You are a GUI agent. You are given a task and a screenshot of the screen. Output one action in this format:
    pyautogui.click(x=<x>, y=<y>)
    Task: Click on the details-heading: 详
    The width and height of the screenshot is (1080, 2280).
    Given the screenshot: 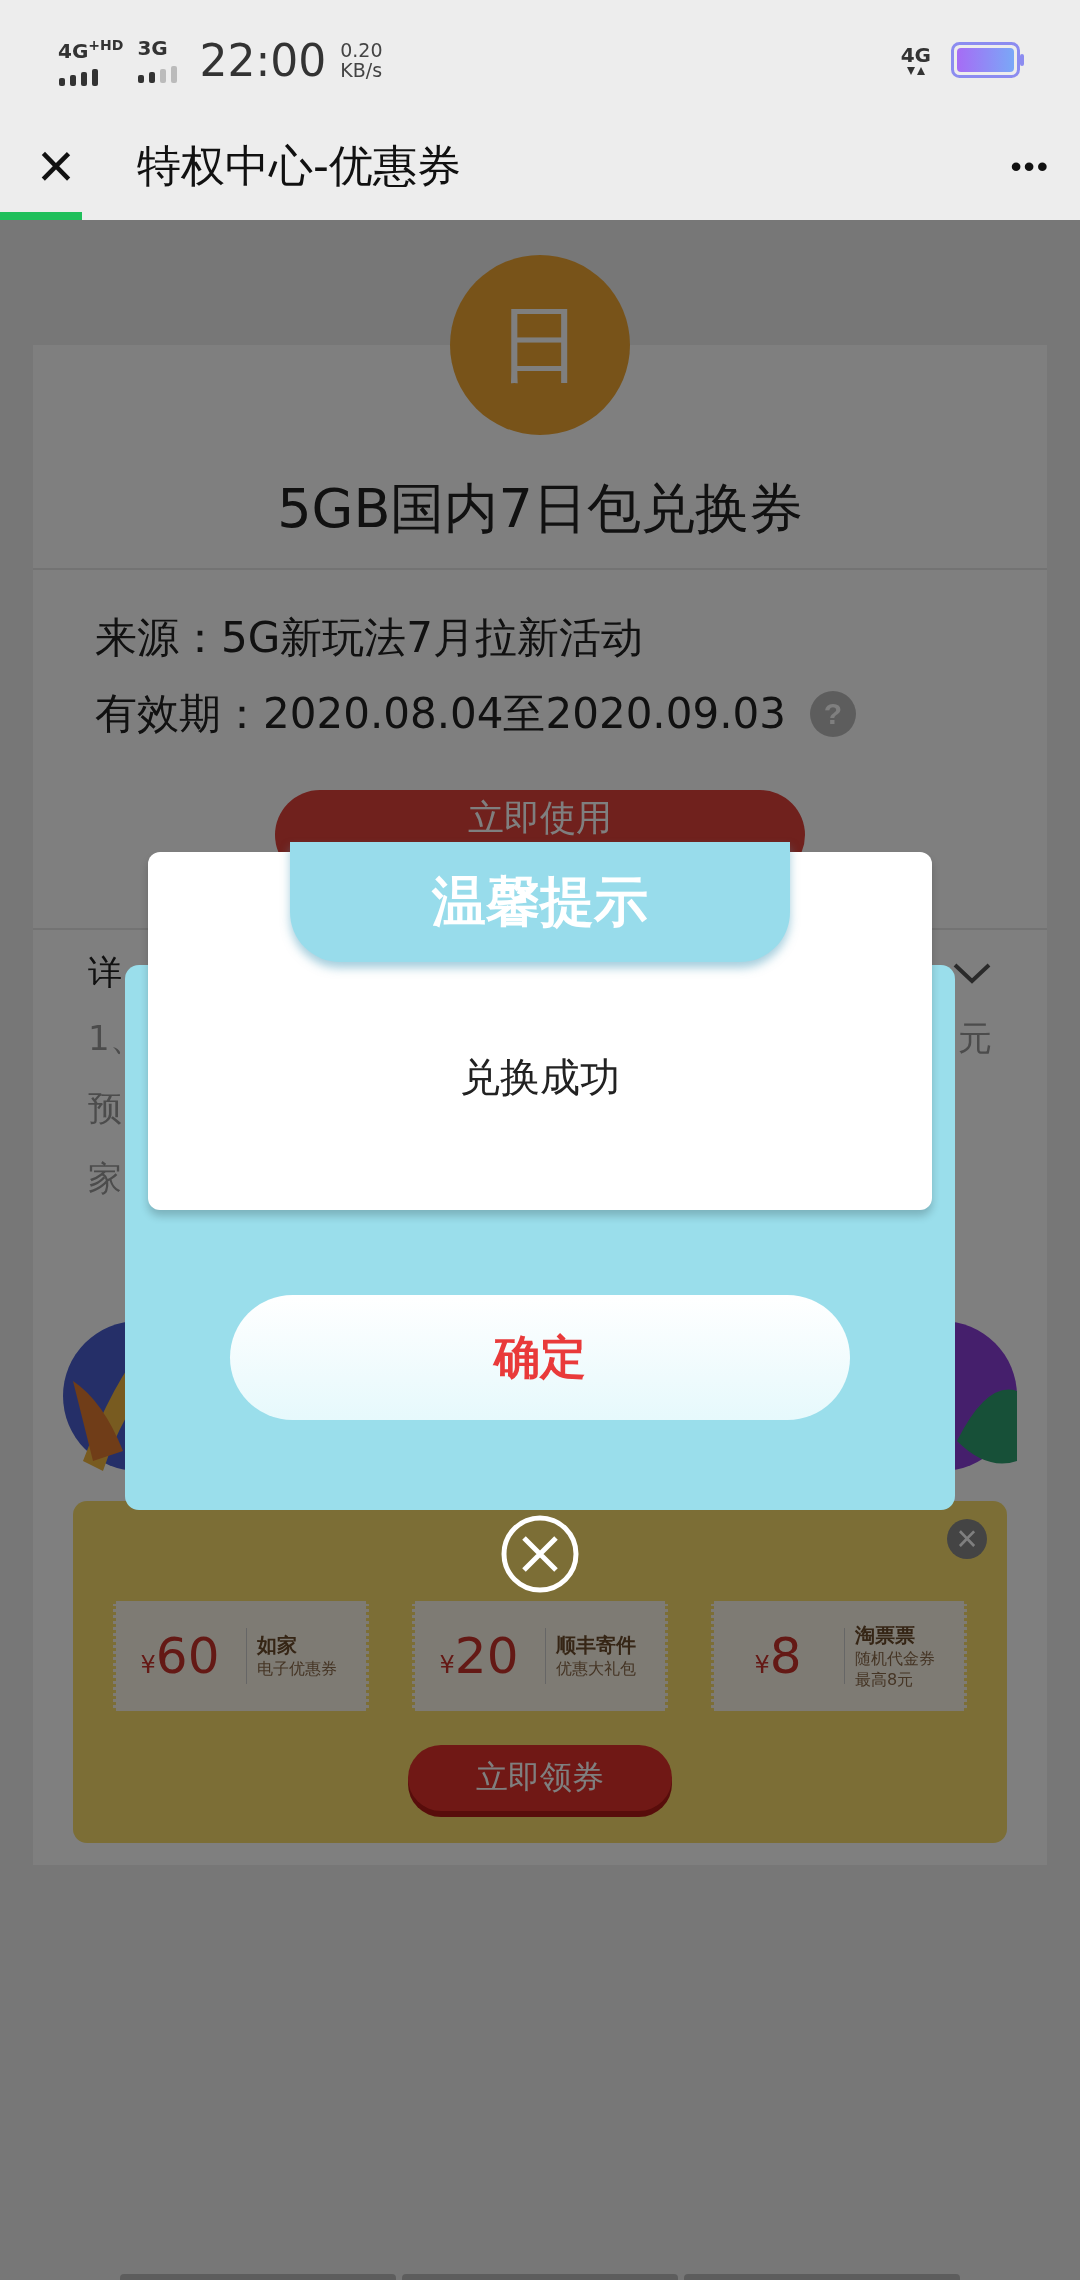 What is the action you would take?
    pyautogui.click(x=105, y=972)
    